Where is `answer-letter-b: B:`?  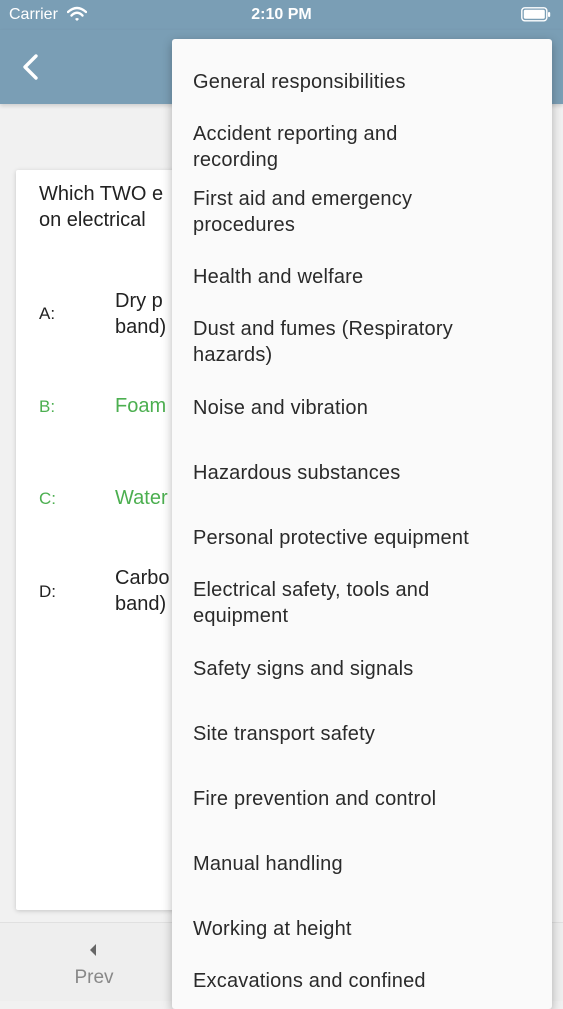 answer-letter-b: B: is located at coordinates (47, 406).